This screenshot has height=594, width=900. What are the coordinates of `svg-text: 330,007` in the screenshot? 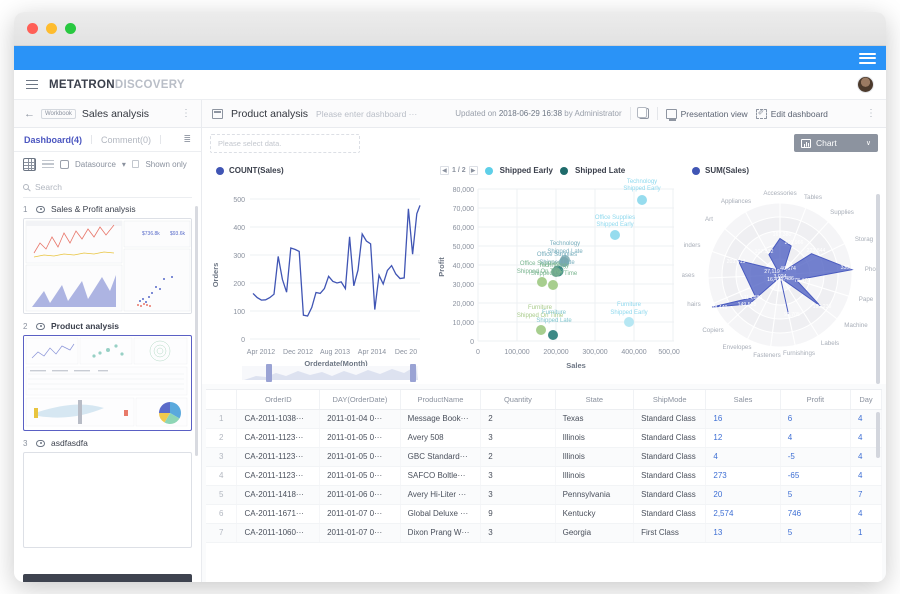 It's located at (850, 268).